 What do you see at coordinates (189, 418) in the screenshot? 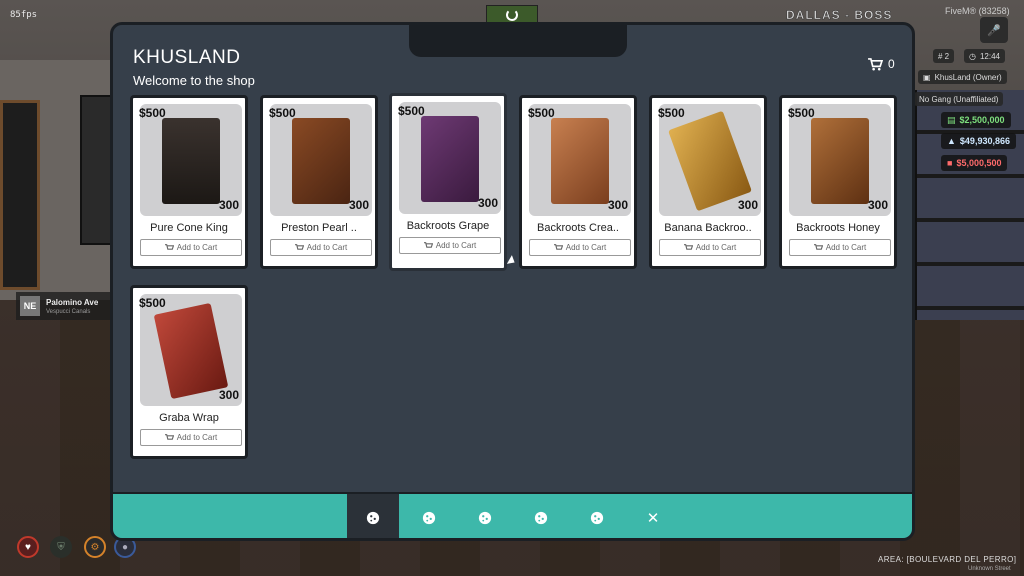
I see `product-name: Graba Wrap` at bounding box center [189, 418].